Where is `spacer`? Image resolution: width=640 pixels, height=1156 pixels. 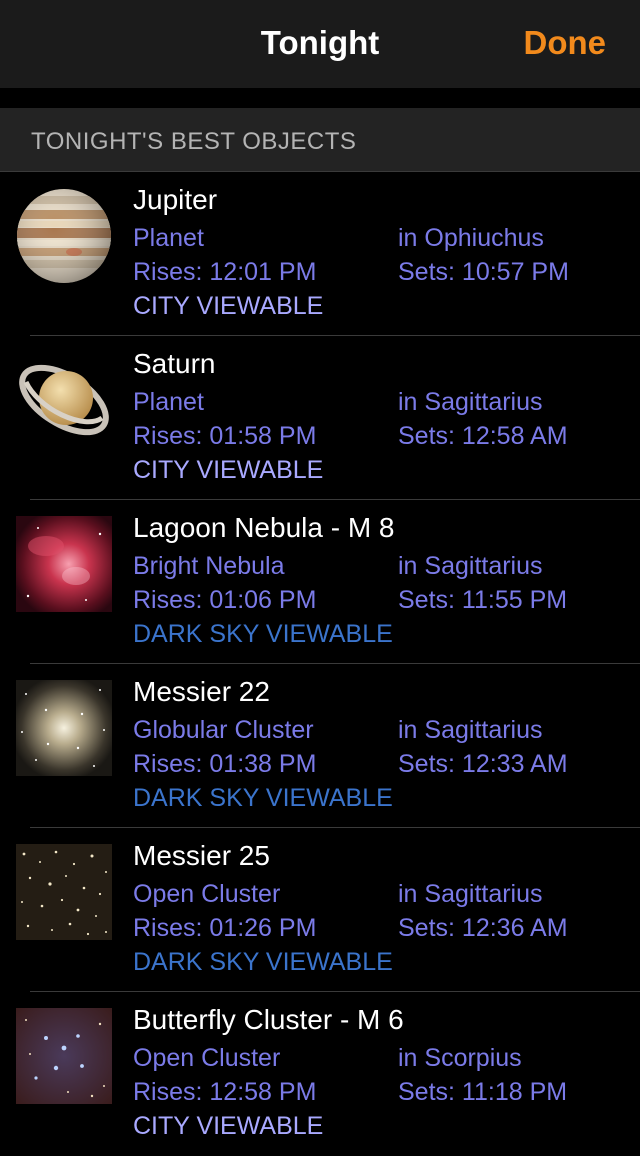
spacer is located at coordinates (320, 98).